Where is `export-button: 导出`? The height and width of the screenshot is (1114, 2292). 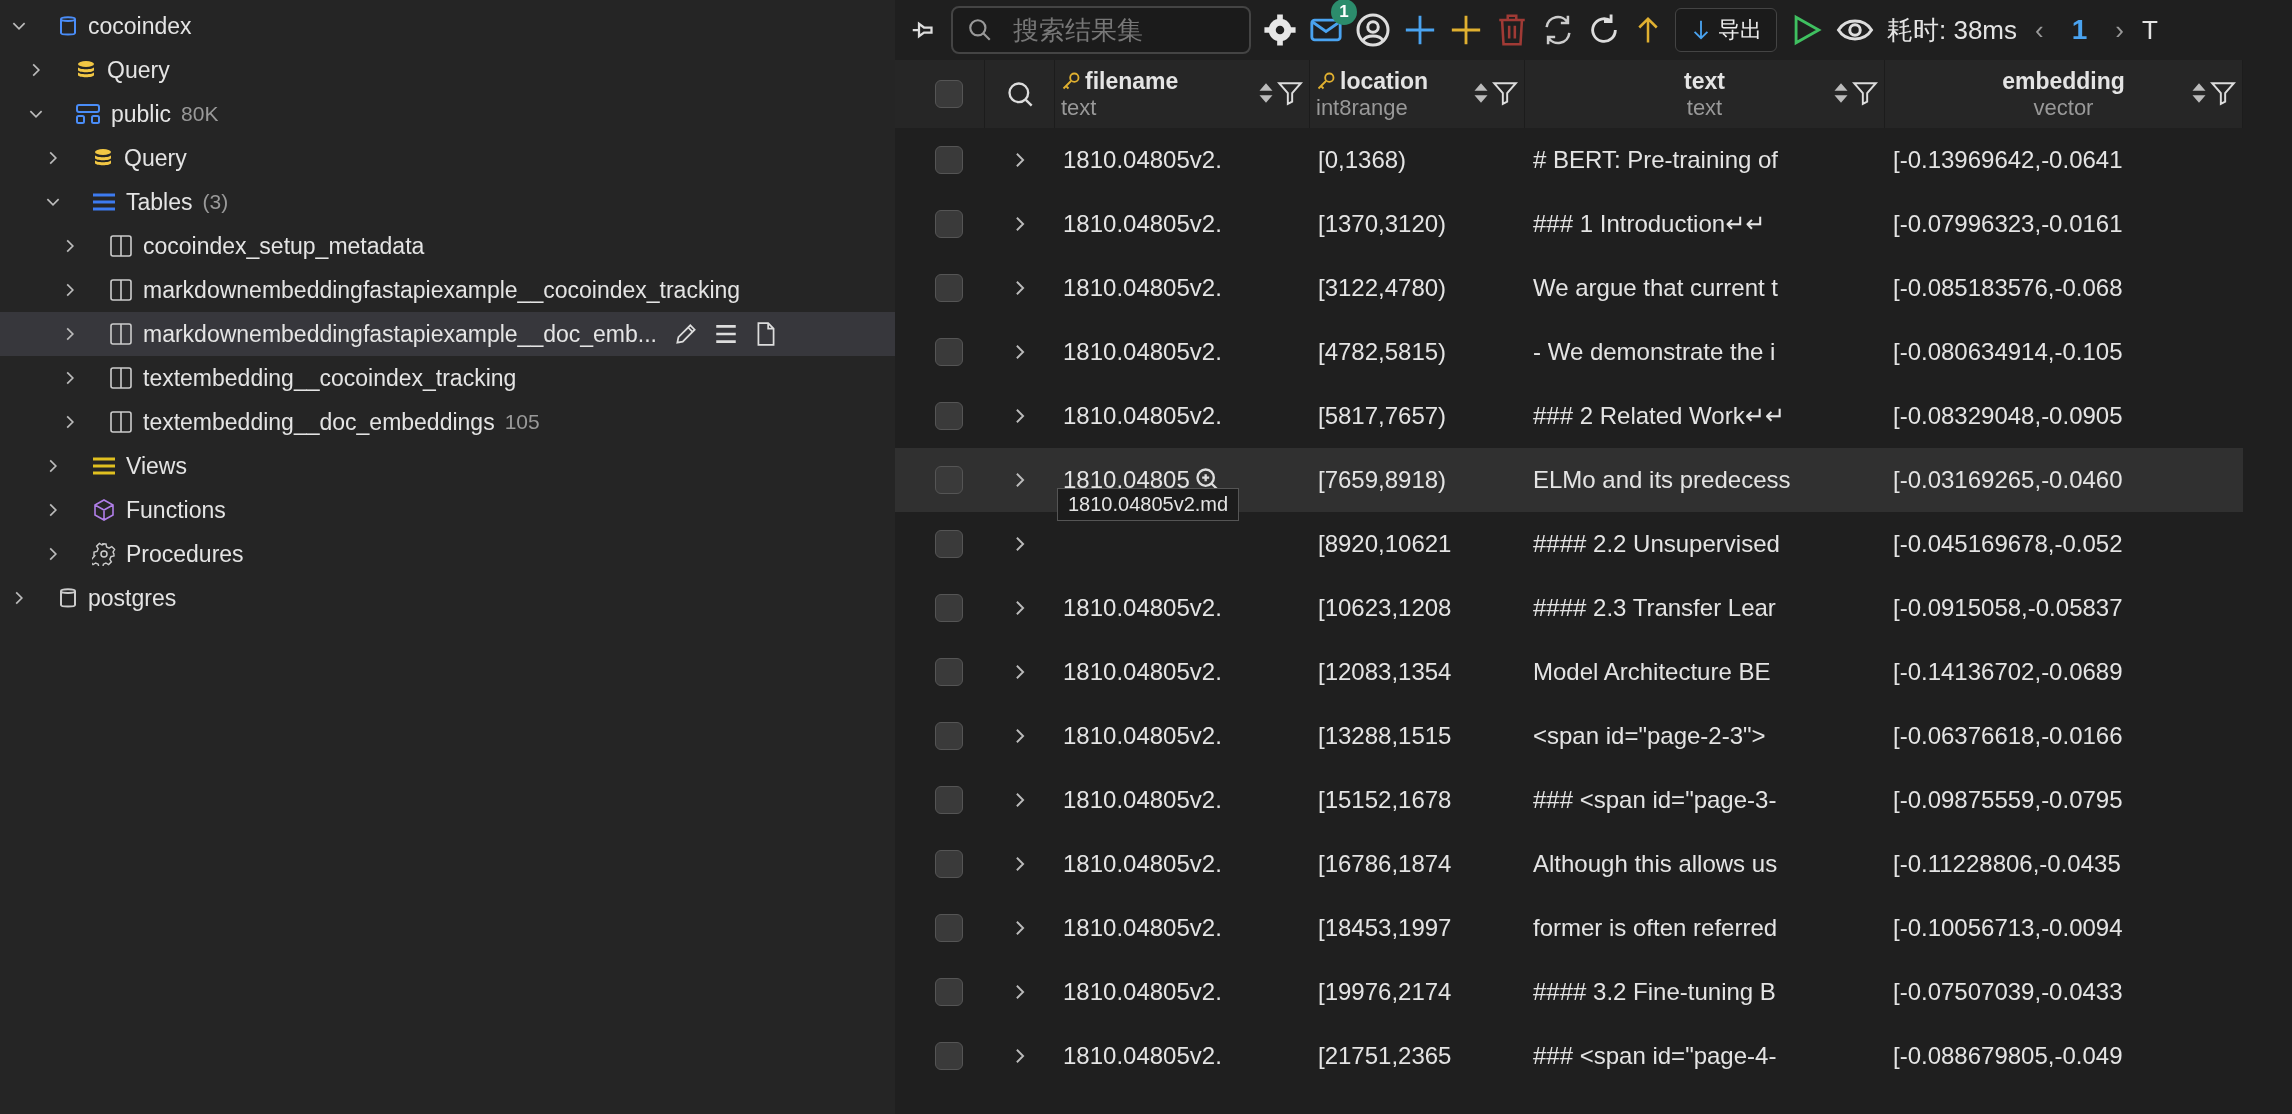 export-button: 导出 is located at coordinates (1726, 30).